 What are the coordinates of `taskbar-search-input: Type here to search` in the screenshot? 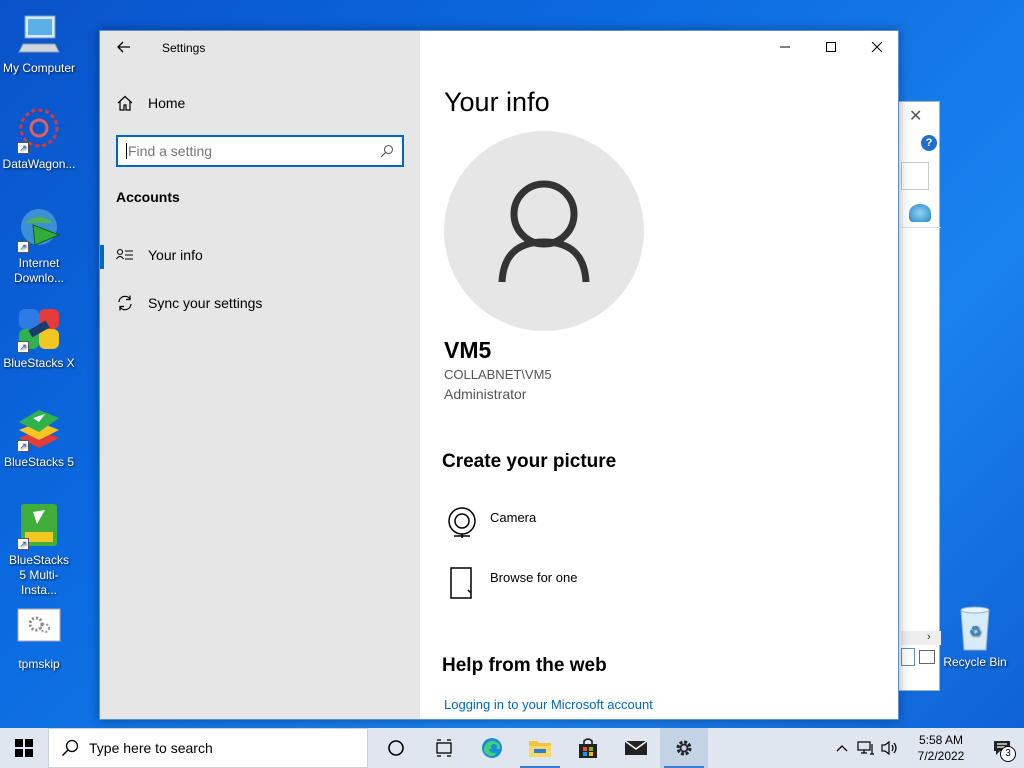 It's located at (208, 748).